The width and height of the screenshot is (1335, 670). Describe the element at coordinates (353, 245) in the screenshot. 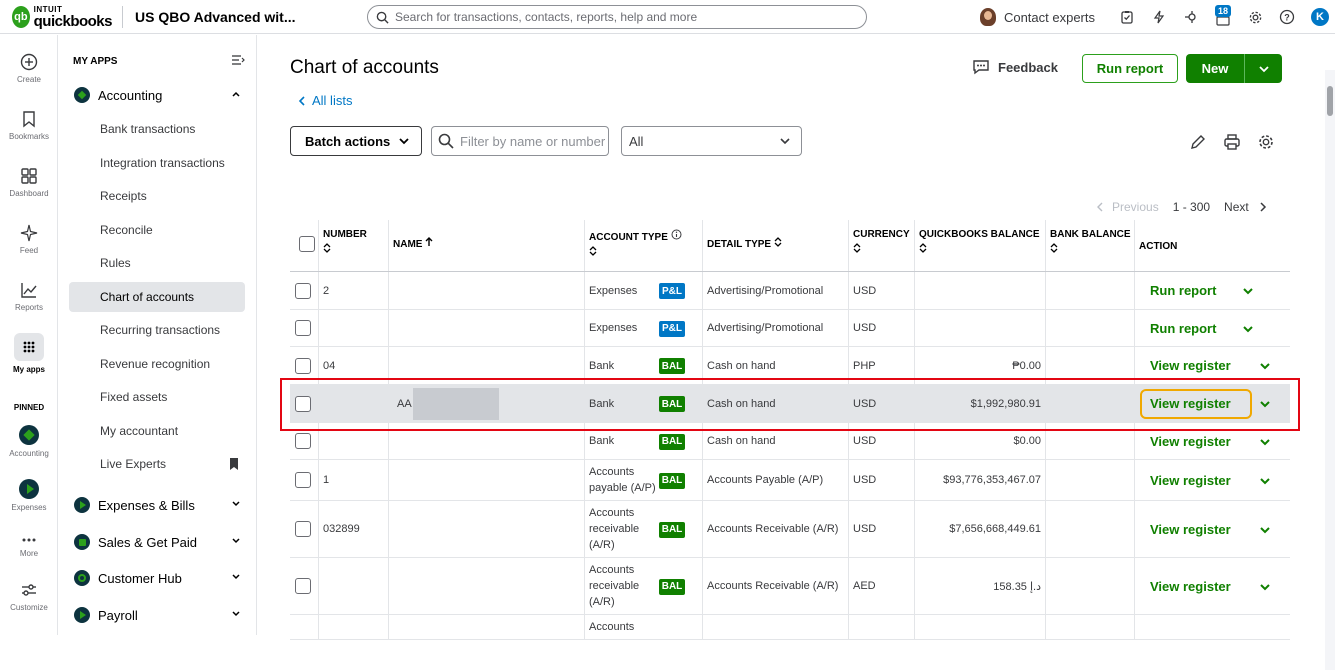

I see `header-number: NUMBER` at that location.